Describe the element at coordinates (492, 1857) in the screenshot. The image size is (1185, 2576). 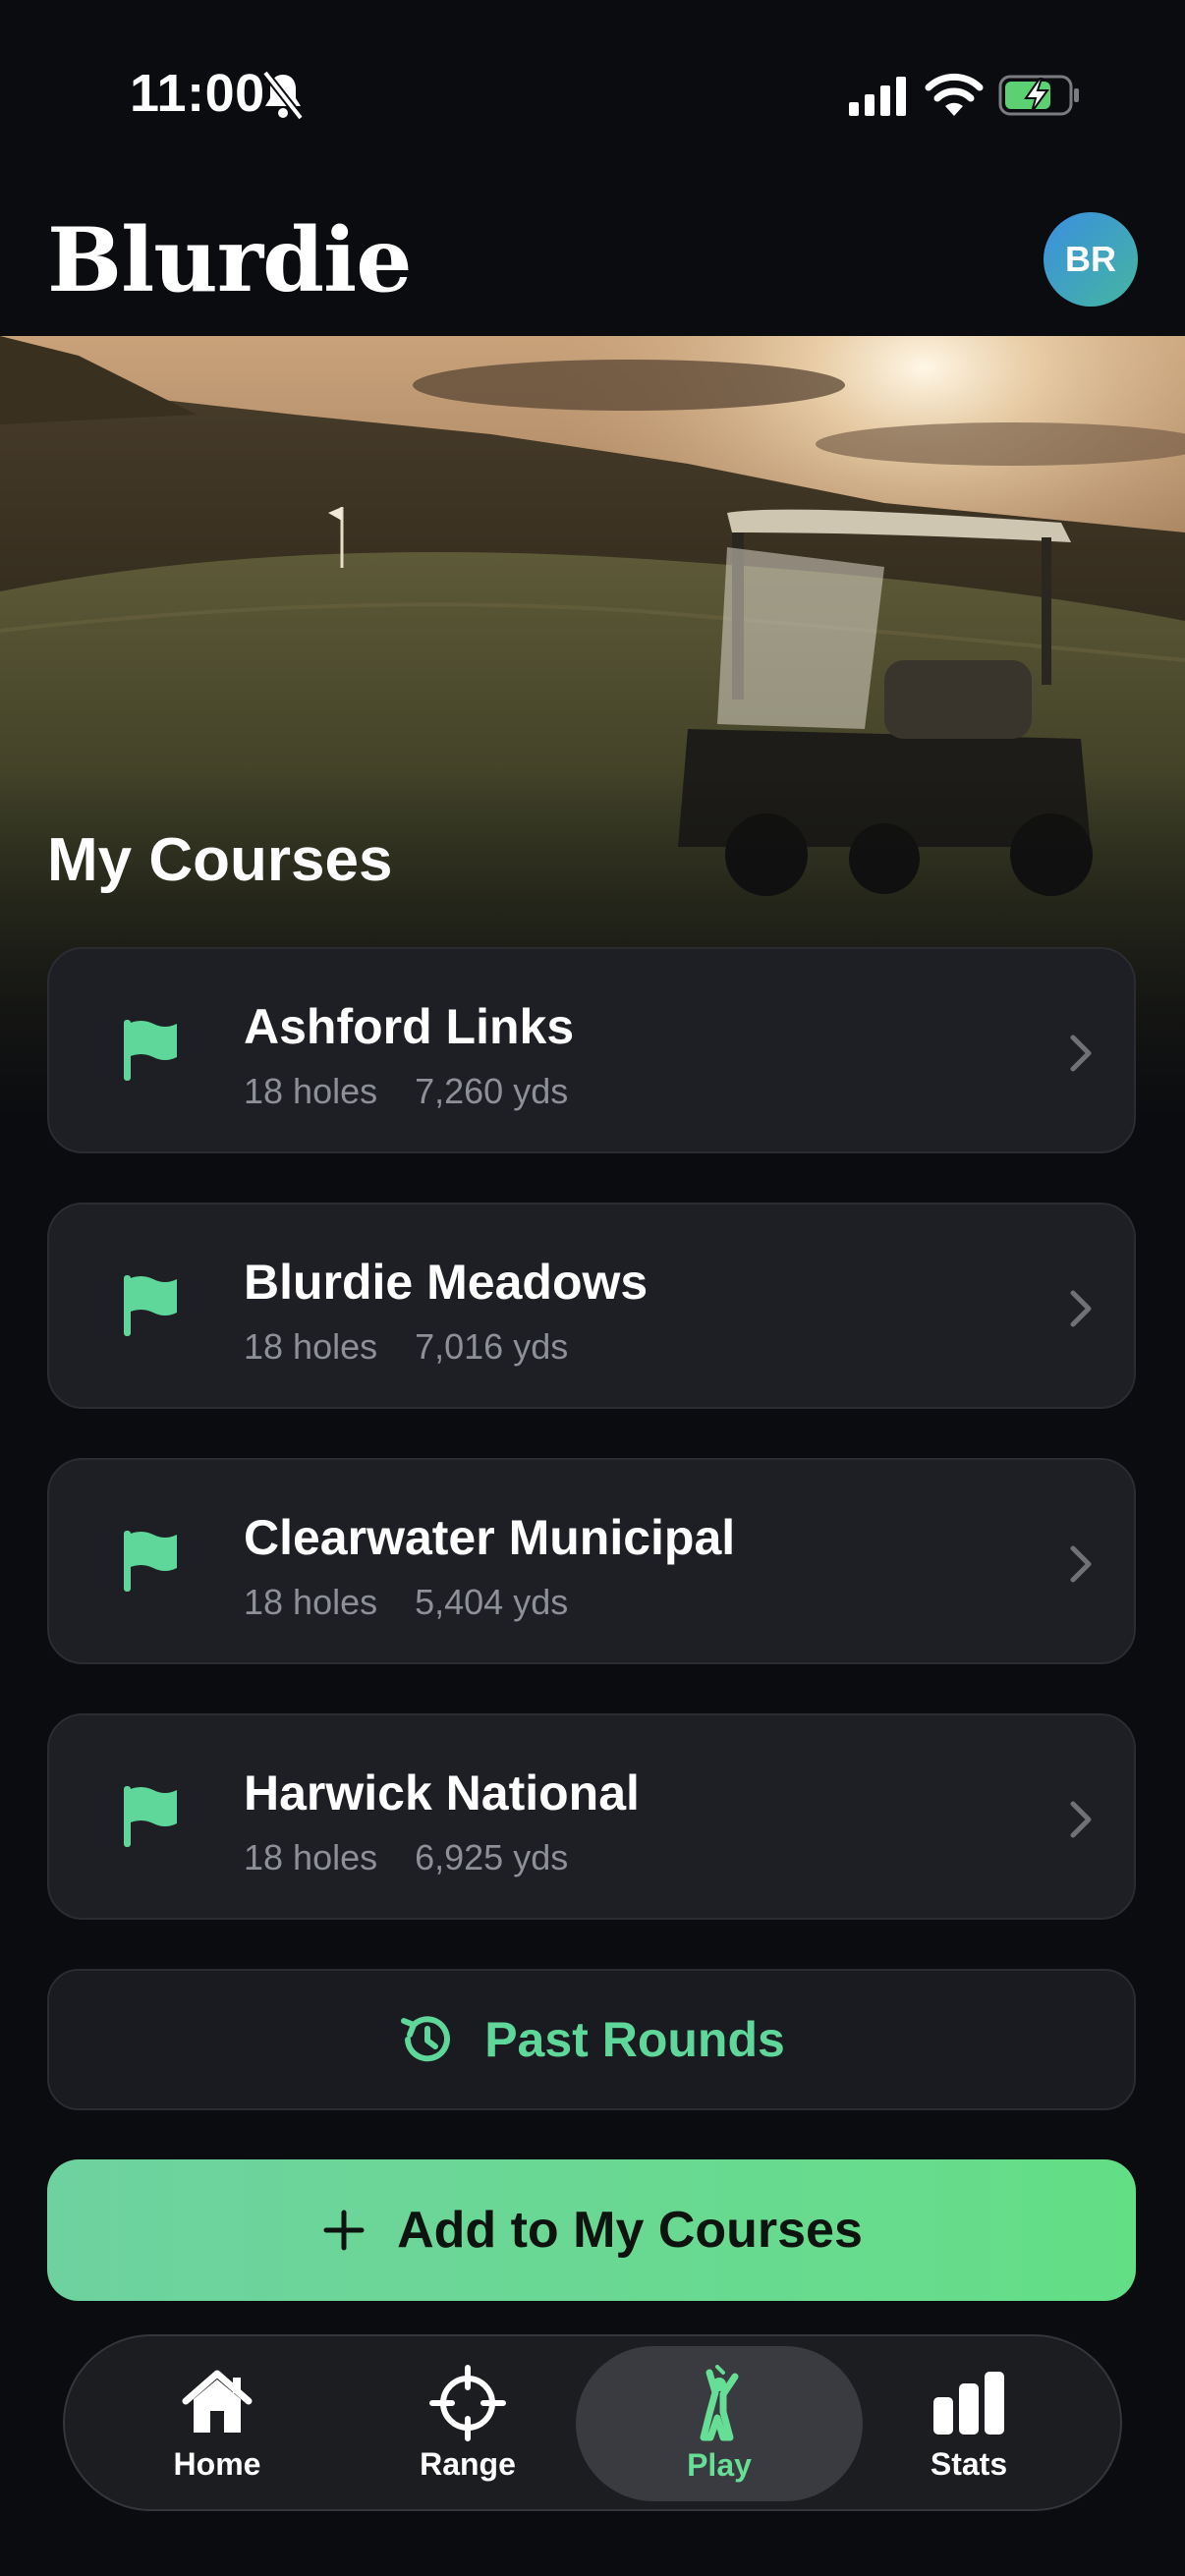
I see `course-yards: 6,925 yds` at that location.